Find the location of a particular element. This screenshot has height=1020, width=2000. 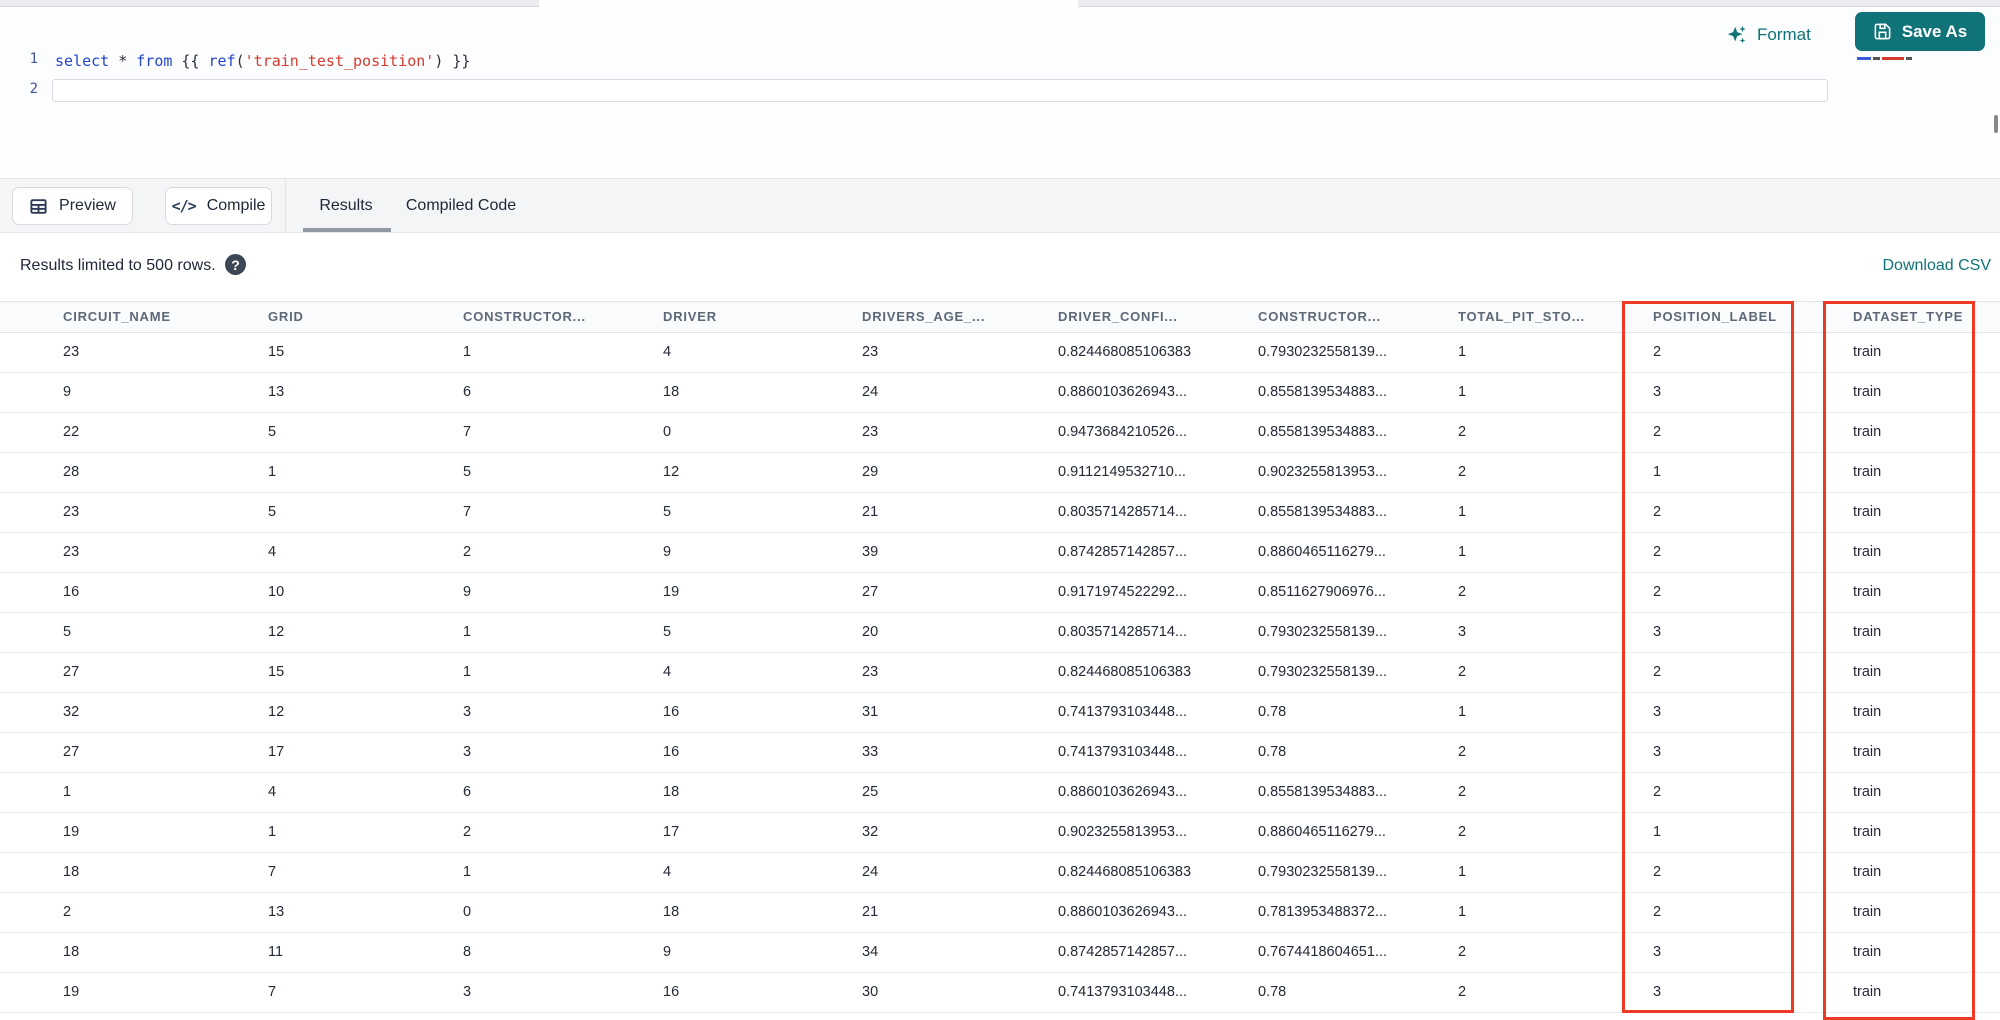

tab-results: Results is located at coordinates (346, 206).